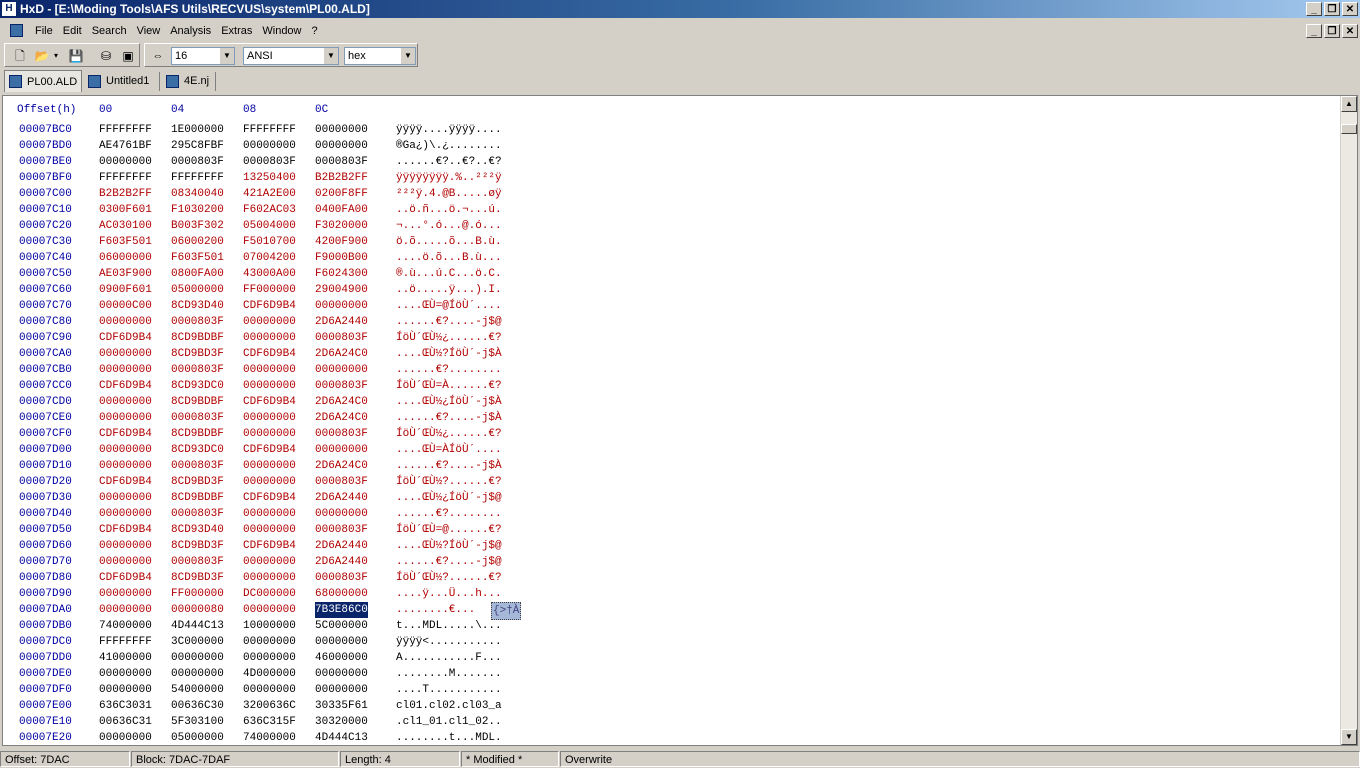 The height and width of the screenshot is (768, 1360). I want to click on ascii-text: ÿÿÿÿÿÿÿÿ.%..²²²ÿ, so click(449, 178).